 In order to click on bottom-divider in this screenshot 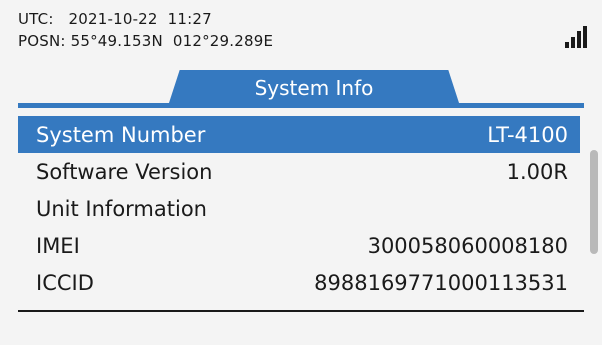, I will do `click(301, 311)`.